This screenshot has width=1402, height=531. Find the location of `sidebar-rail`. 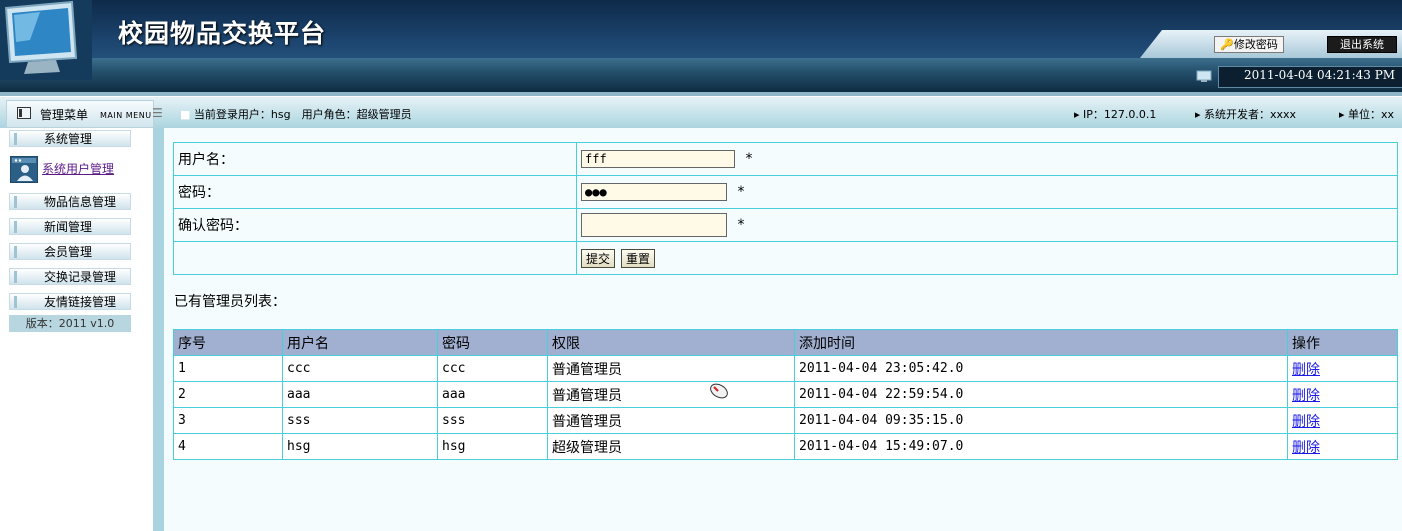

sidebar-rail is located at coordinates (158, 329).